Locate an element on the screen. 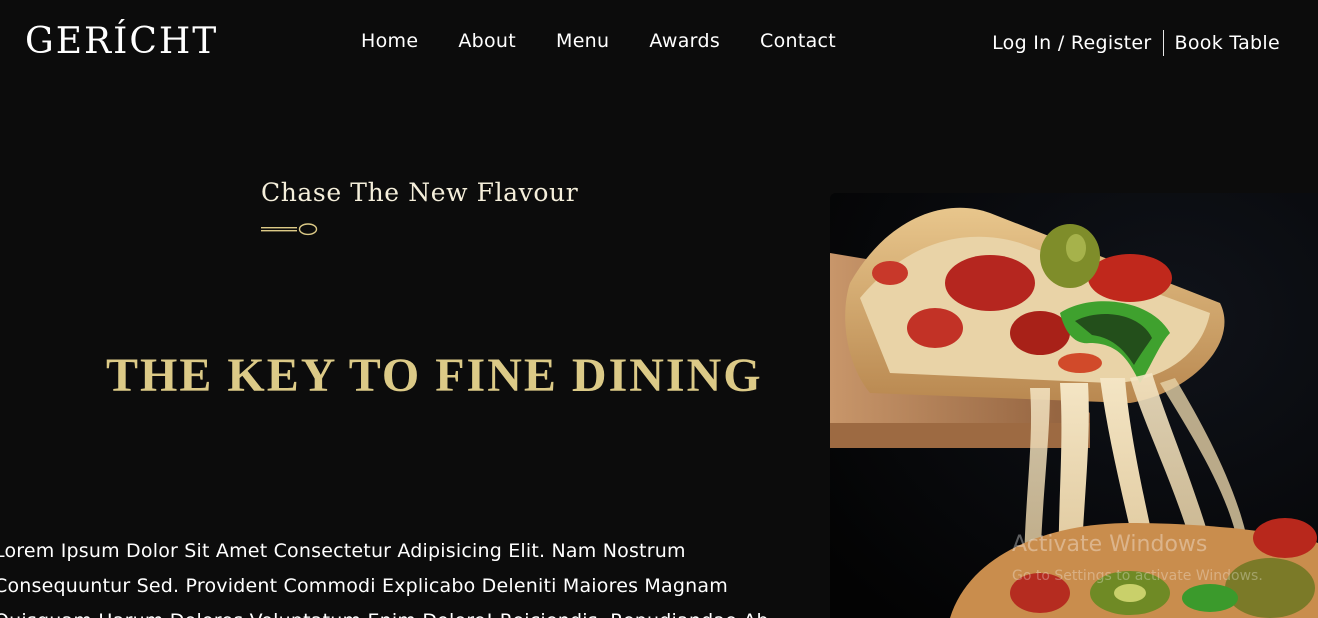 The width and height of the screenshot is (1318, 618). brand-logo: GERÍCHT is located at coordinates (121, 42).